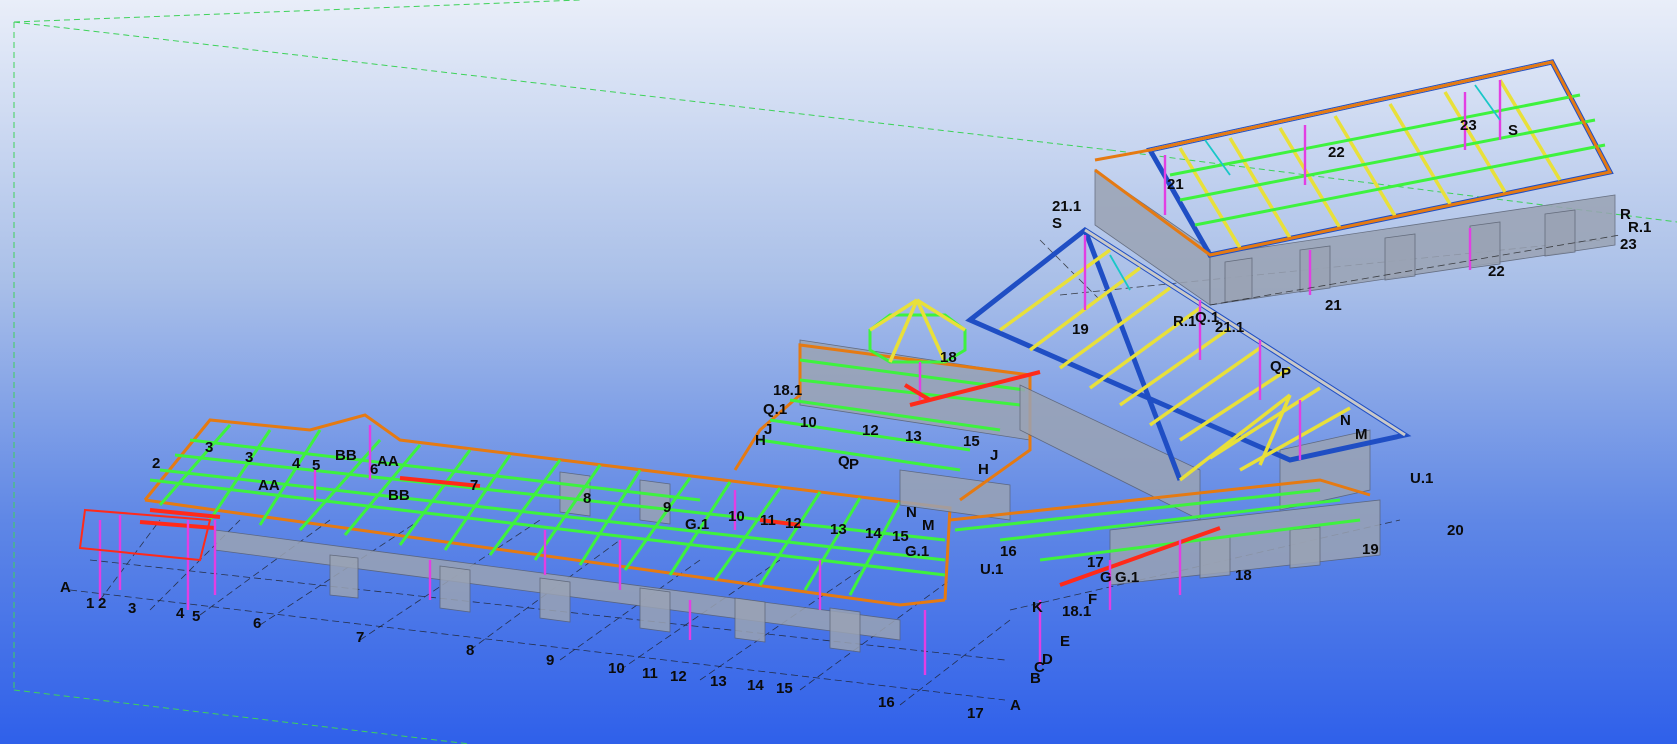 Image resolution: width=1677 pixels, height=744 pixels. Describe the element at coordinates (787, 390) in the screenshot. I see `center-label-18-1: 18.1` at that location.